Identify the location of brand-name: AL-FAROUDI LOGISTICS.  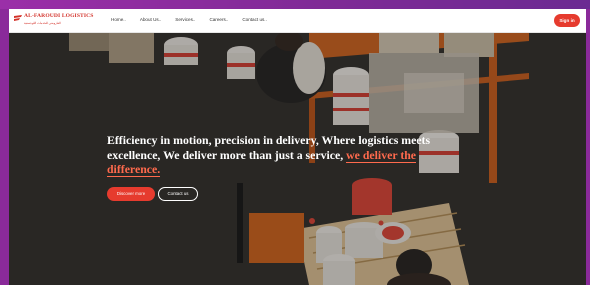
(59, 16).